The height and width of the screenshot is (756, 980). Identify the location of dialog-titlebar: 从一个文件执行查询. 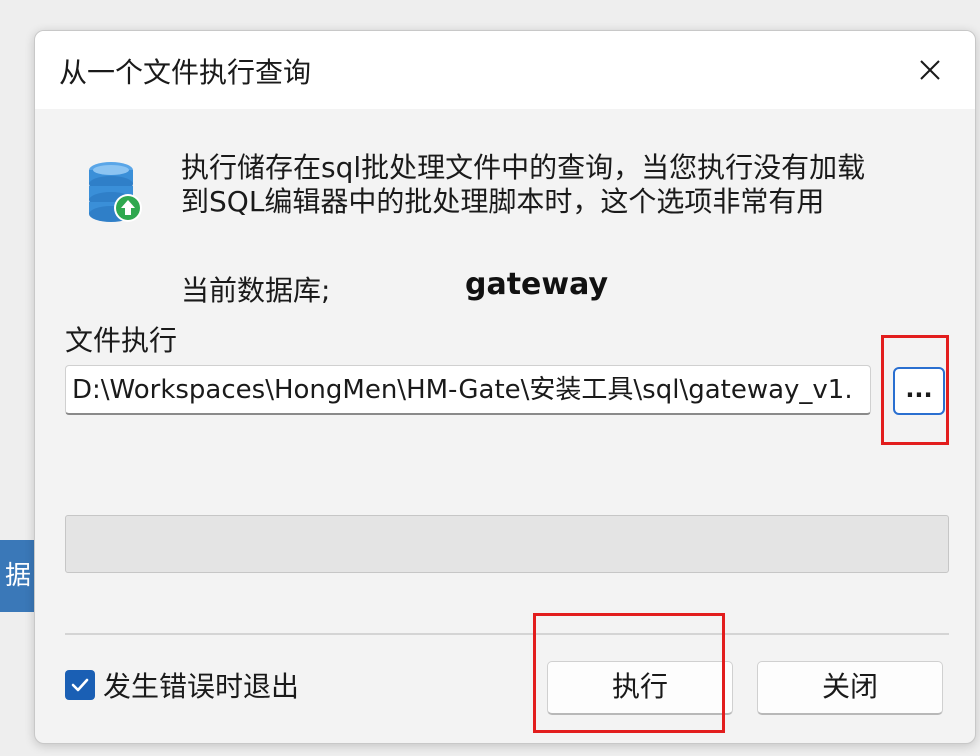
(505, 70).